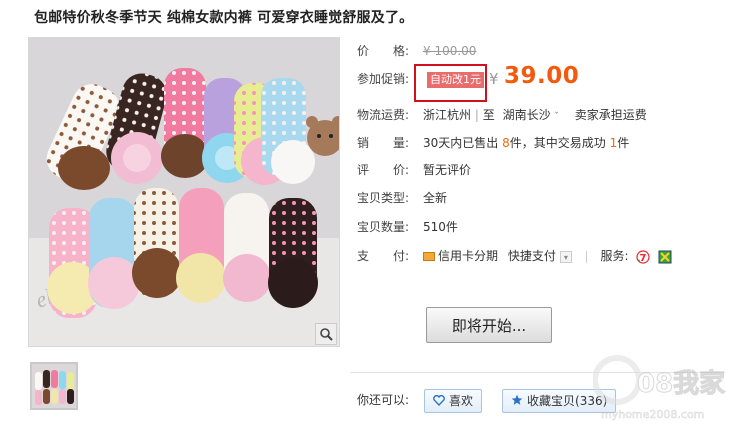 This screenshot has height=430, width=731. Describe the element at coordinates (439, 400) in the screenshot. I see `heart-icon` at that location.